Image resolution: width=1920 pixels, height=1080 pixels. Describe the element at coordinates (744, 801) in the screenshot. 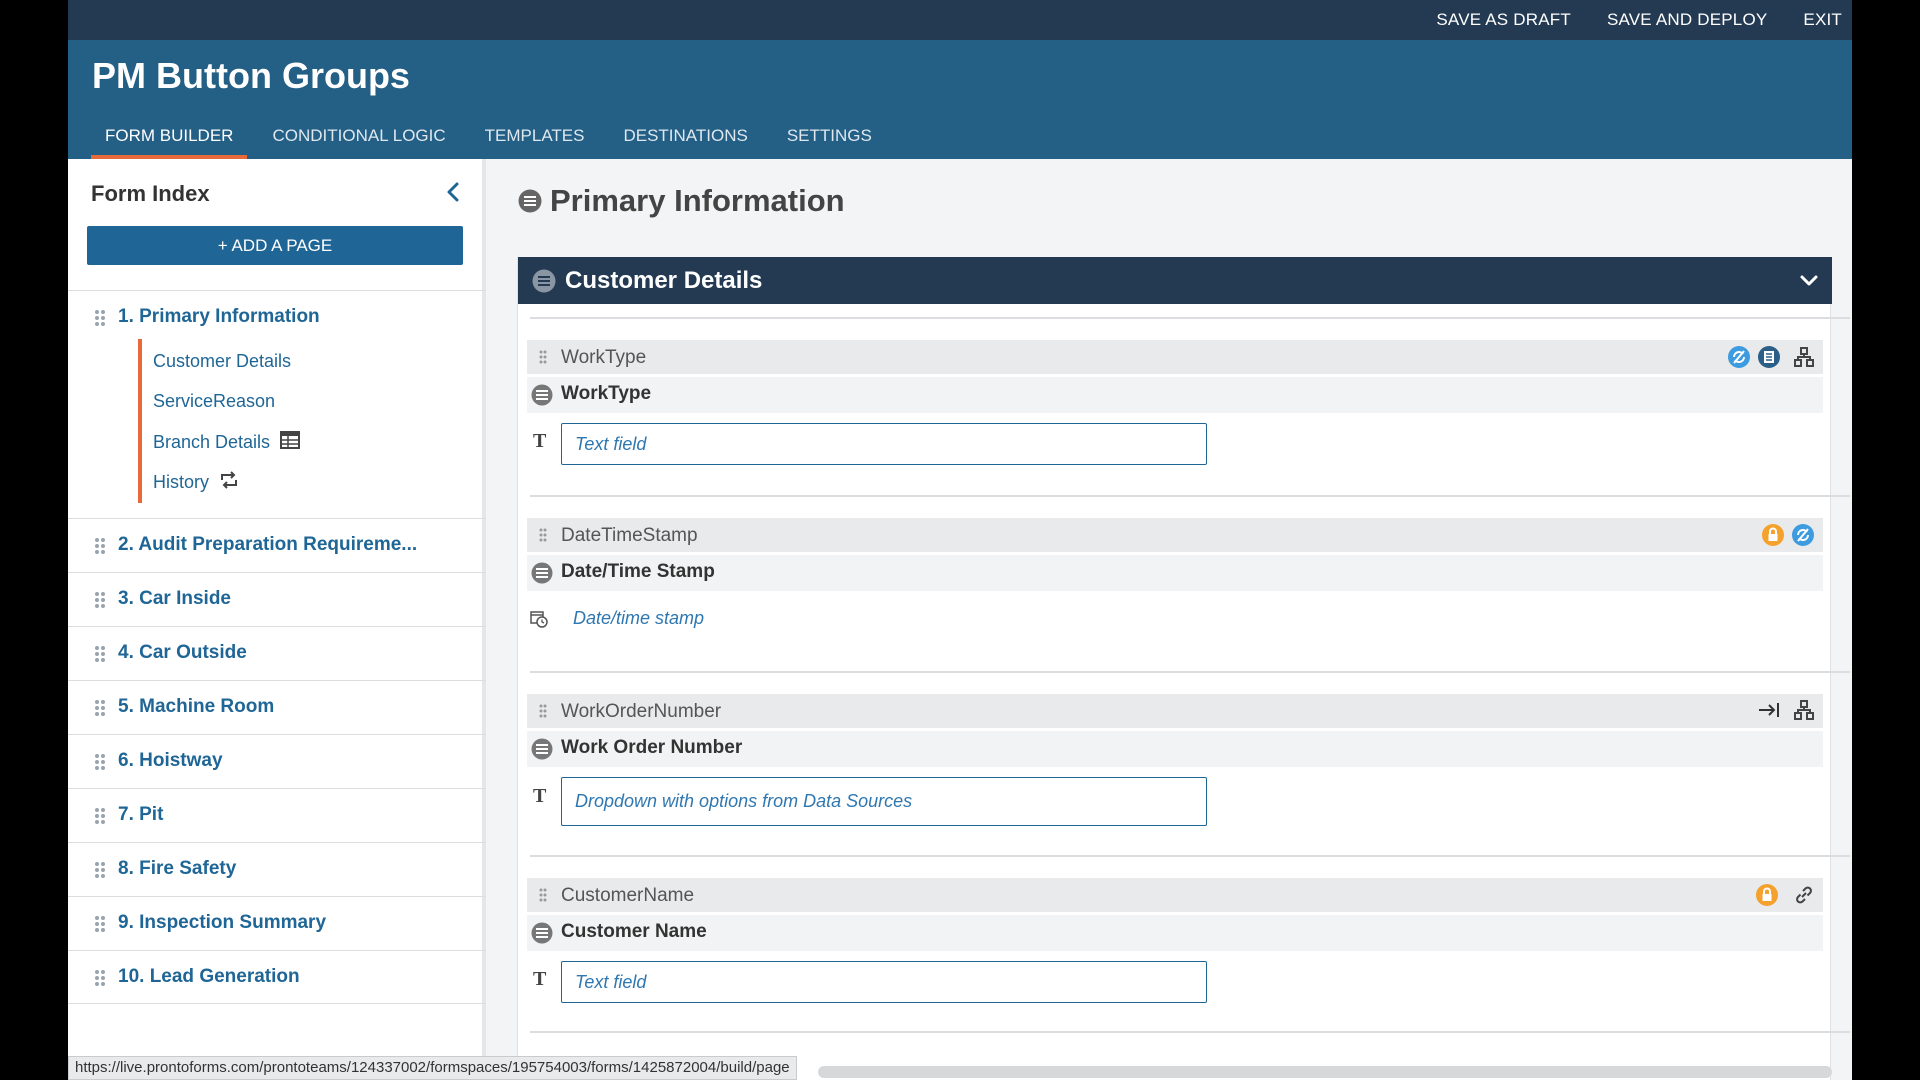

I see `input-placeholder: Dropdown with options from Data Sources` at that location.